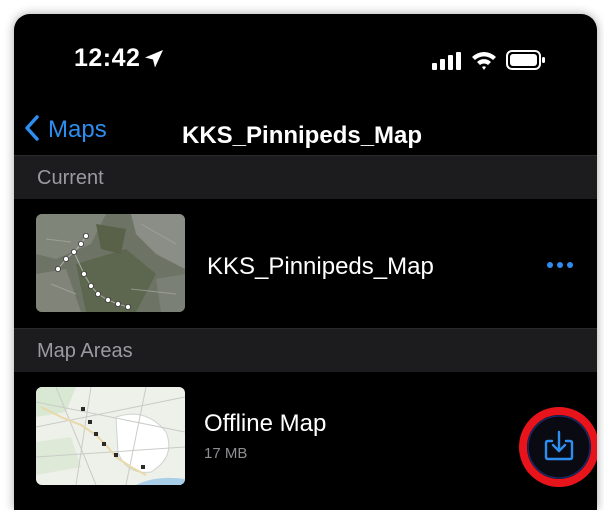 The width and height of the screenshot is (604, 510). What do you see at coordinates (107, 58) in the screenshot?
I see `status-time: 12:42` at bounding box center [107, 58].